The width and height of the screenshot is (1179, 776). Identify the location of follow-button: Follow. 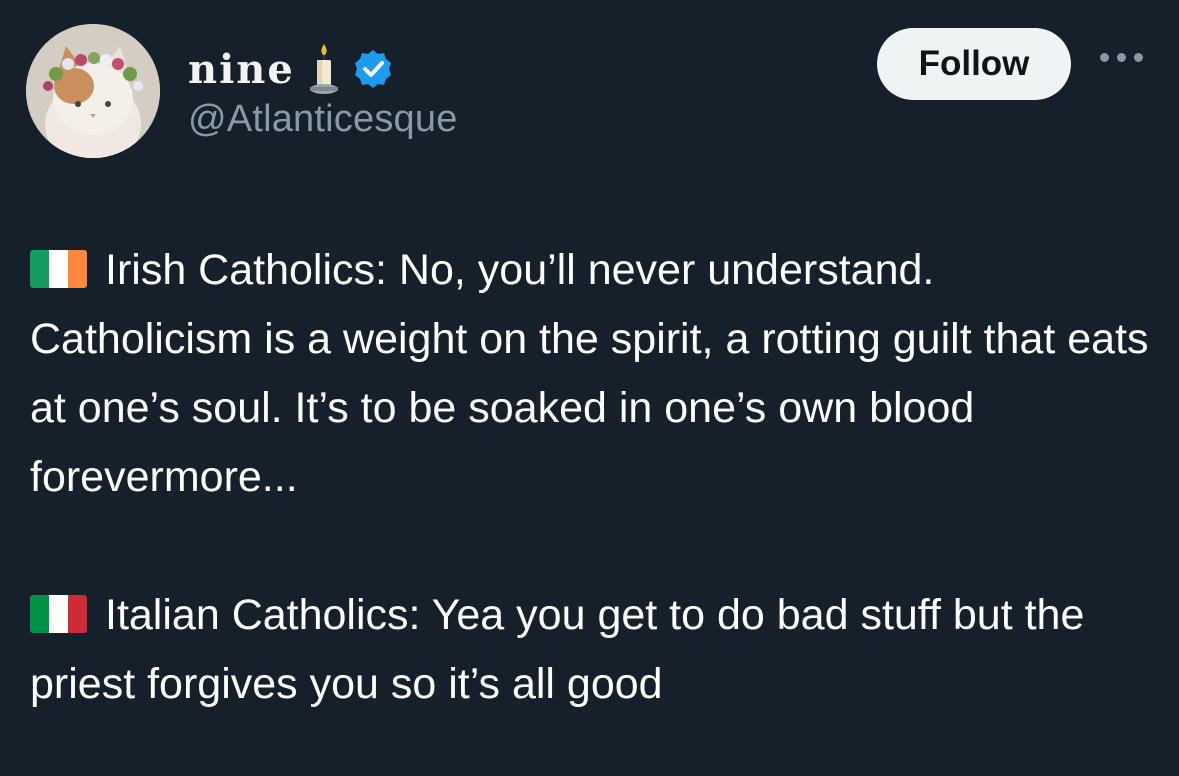
(974, 64).